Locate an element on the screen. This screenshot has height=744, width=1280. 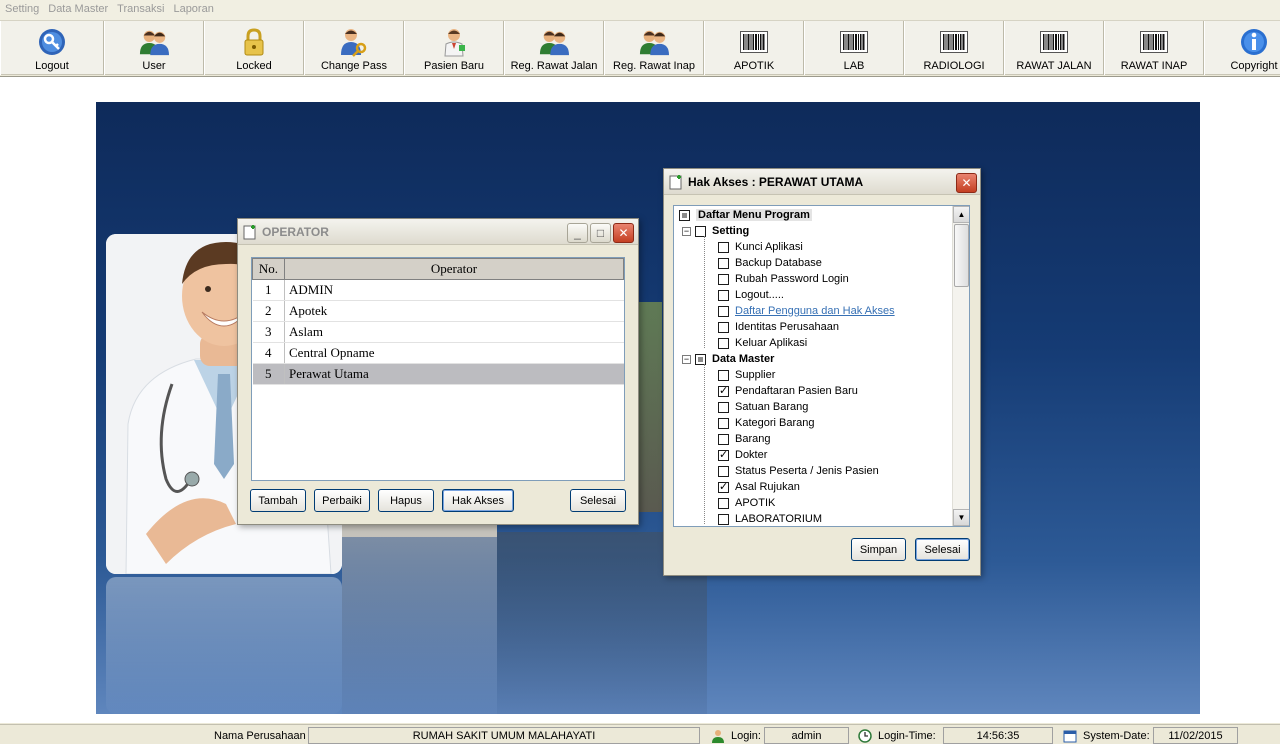
perbaiki-button: Perbaiki is located at coordinates (342, 500).